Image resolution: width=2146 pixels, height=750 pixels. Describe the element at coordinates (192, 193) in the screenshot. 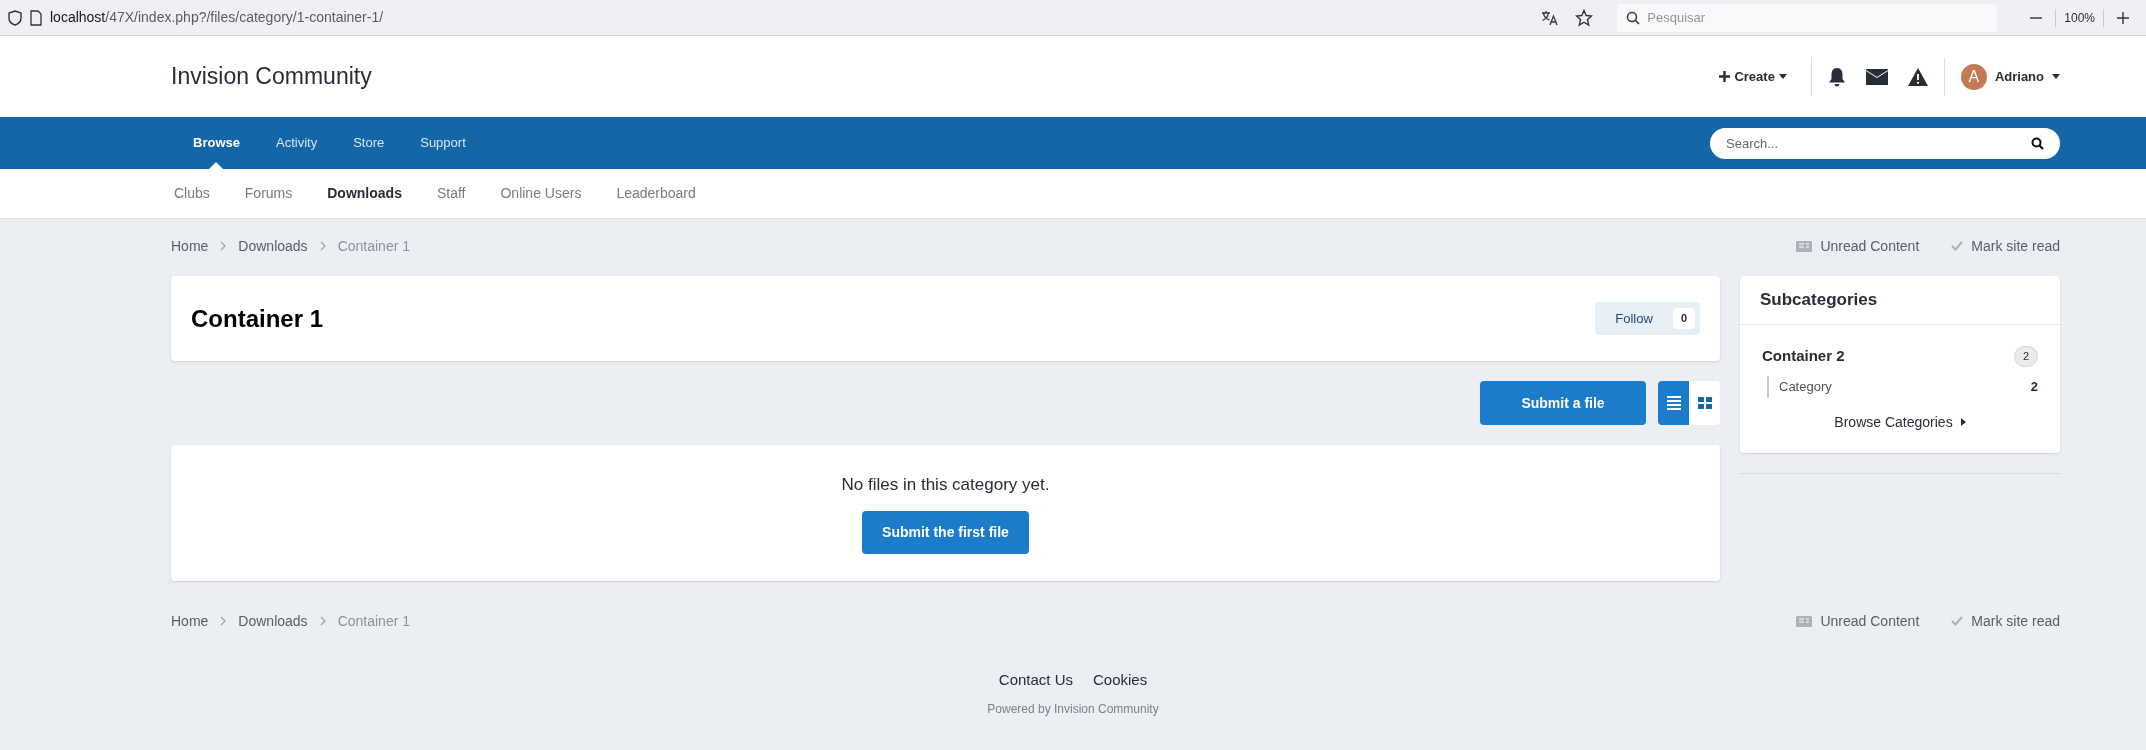

I see `subnav-link: Clubs` at that location.